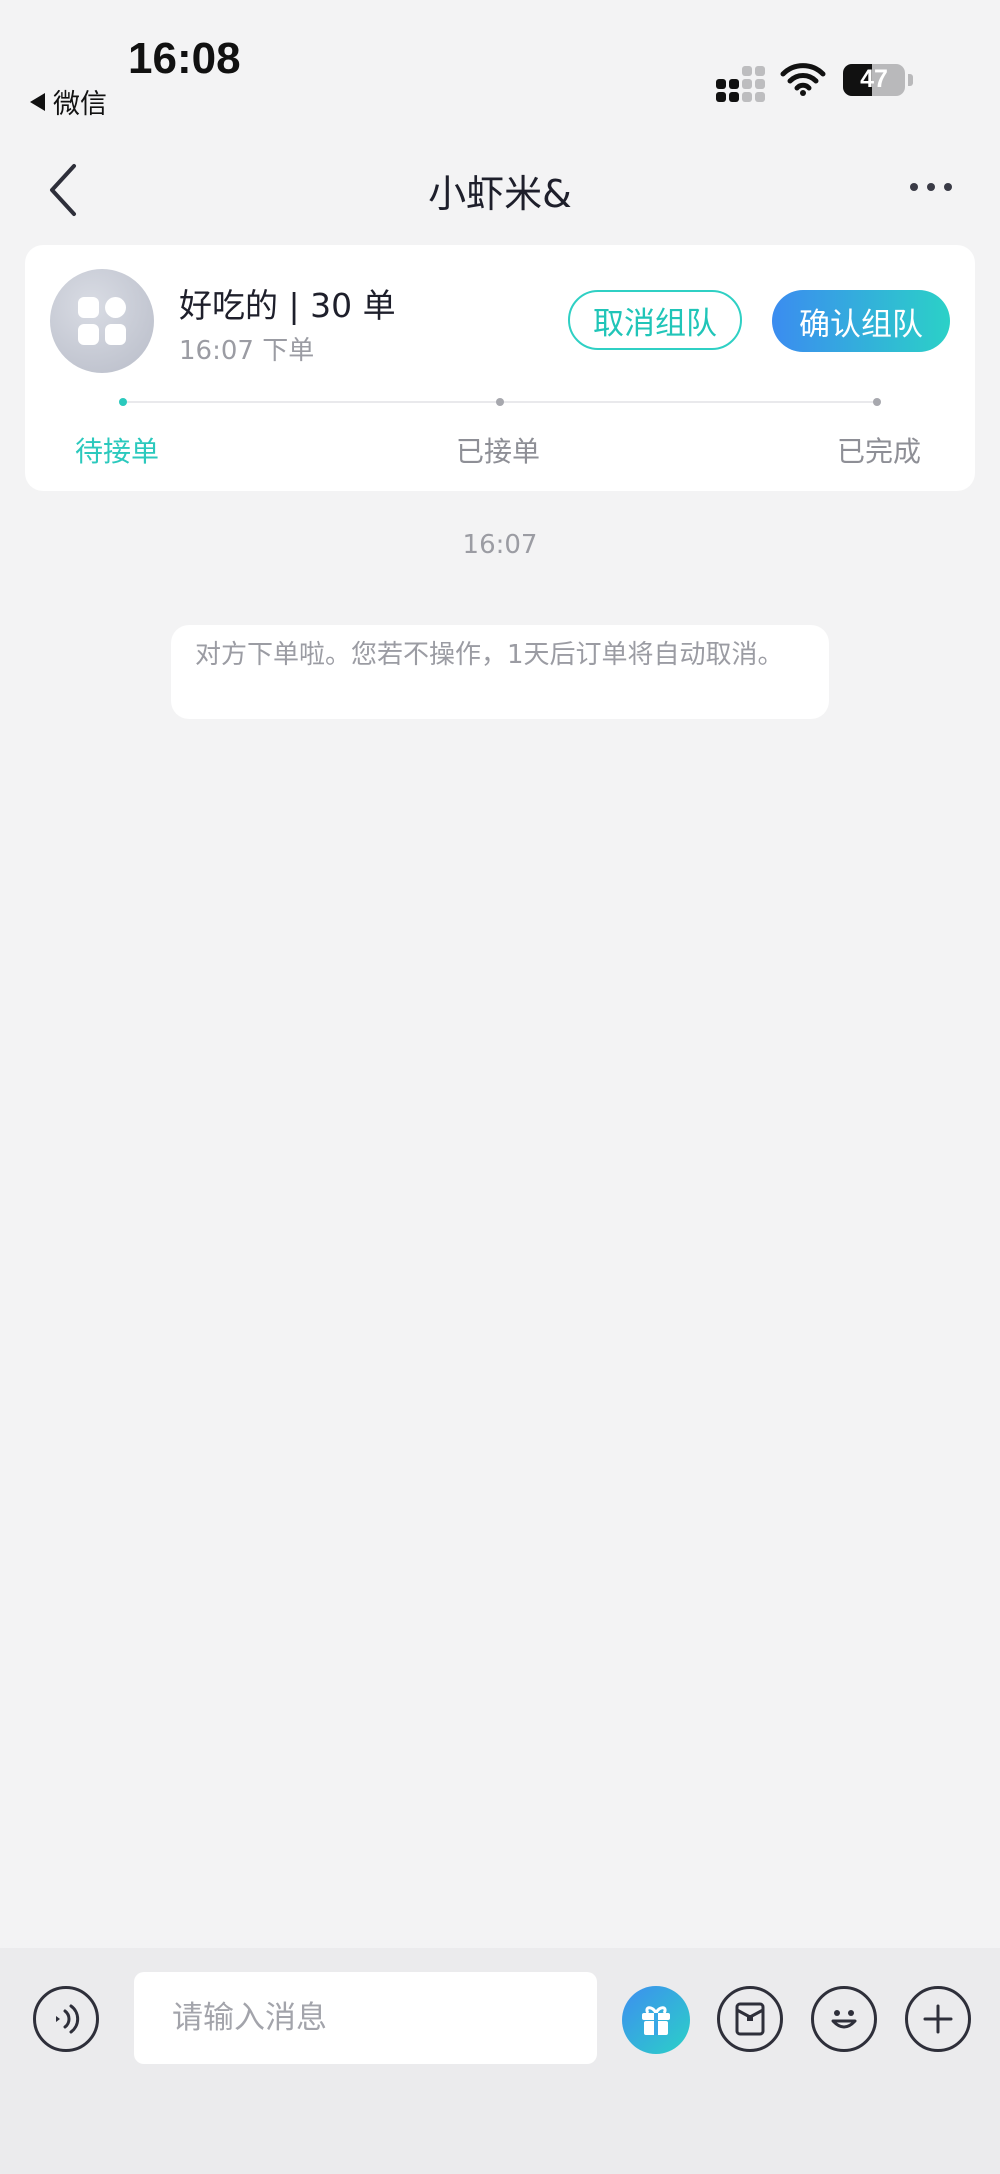  What do you see at coordinates (123, 402) in the screenshot?
I see `step-dot-pending` at bounding box center [123, 402].